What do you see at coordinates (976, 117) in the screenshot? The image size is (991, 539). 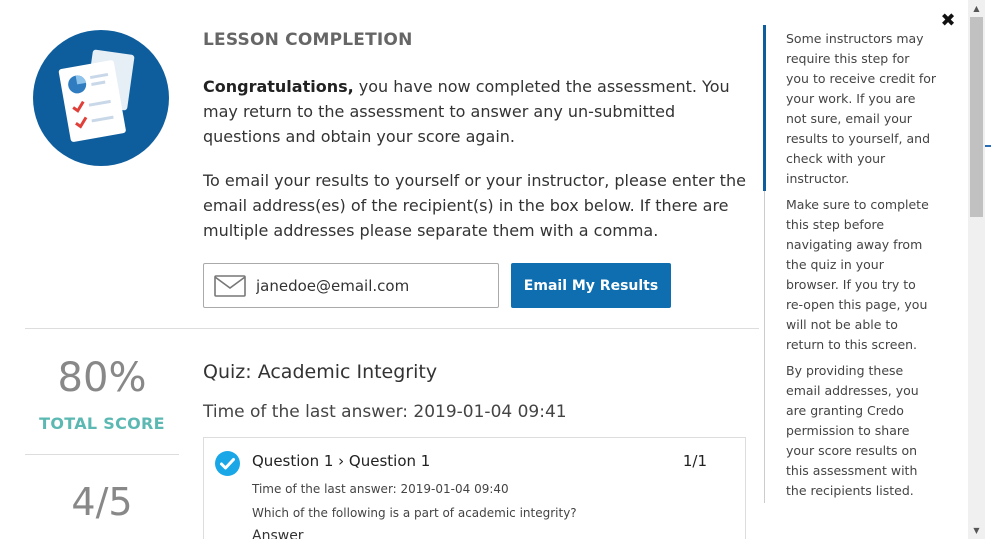 I see `scroll-thumb` at bounding box center [976, 117].